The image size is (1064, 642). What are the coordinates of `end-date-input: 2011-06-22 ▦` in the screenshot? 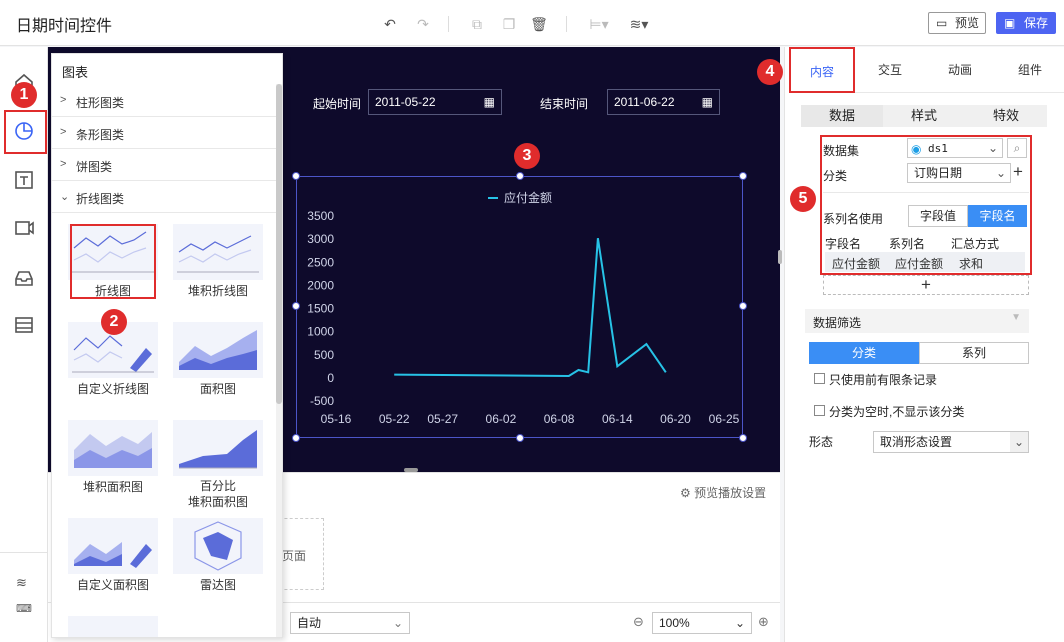 It's located at (663, 102).